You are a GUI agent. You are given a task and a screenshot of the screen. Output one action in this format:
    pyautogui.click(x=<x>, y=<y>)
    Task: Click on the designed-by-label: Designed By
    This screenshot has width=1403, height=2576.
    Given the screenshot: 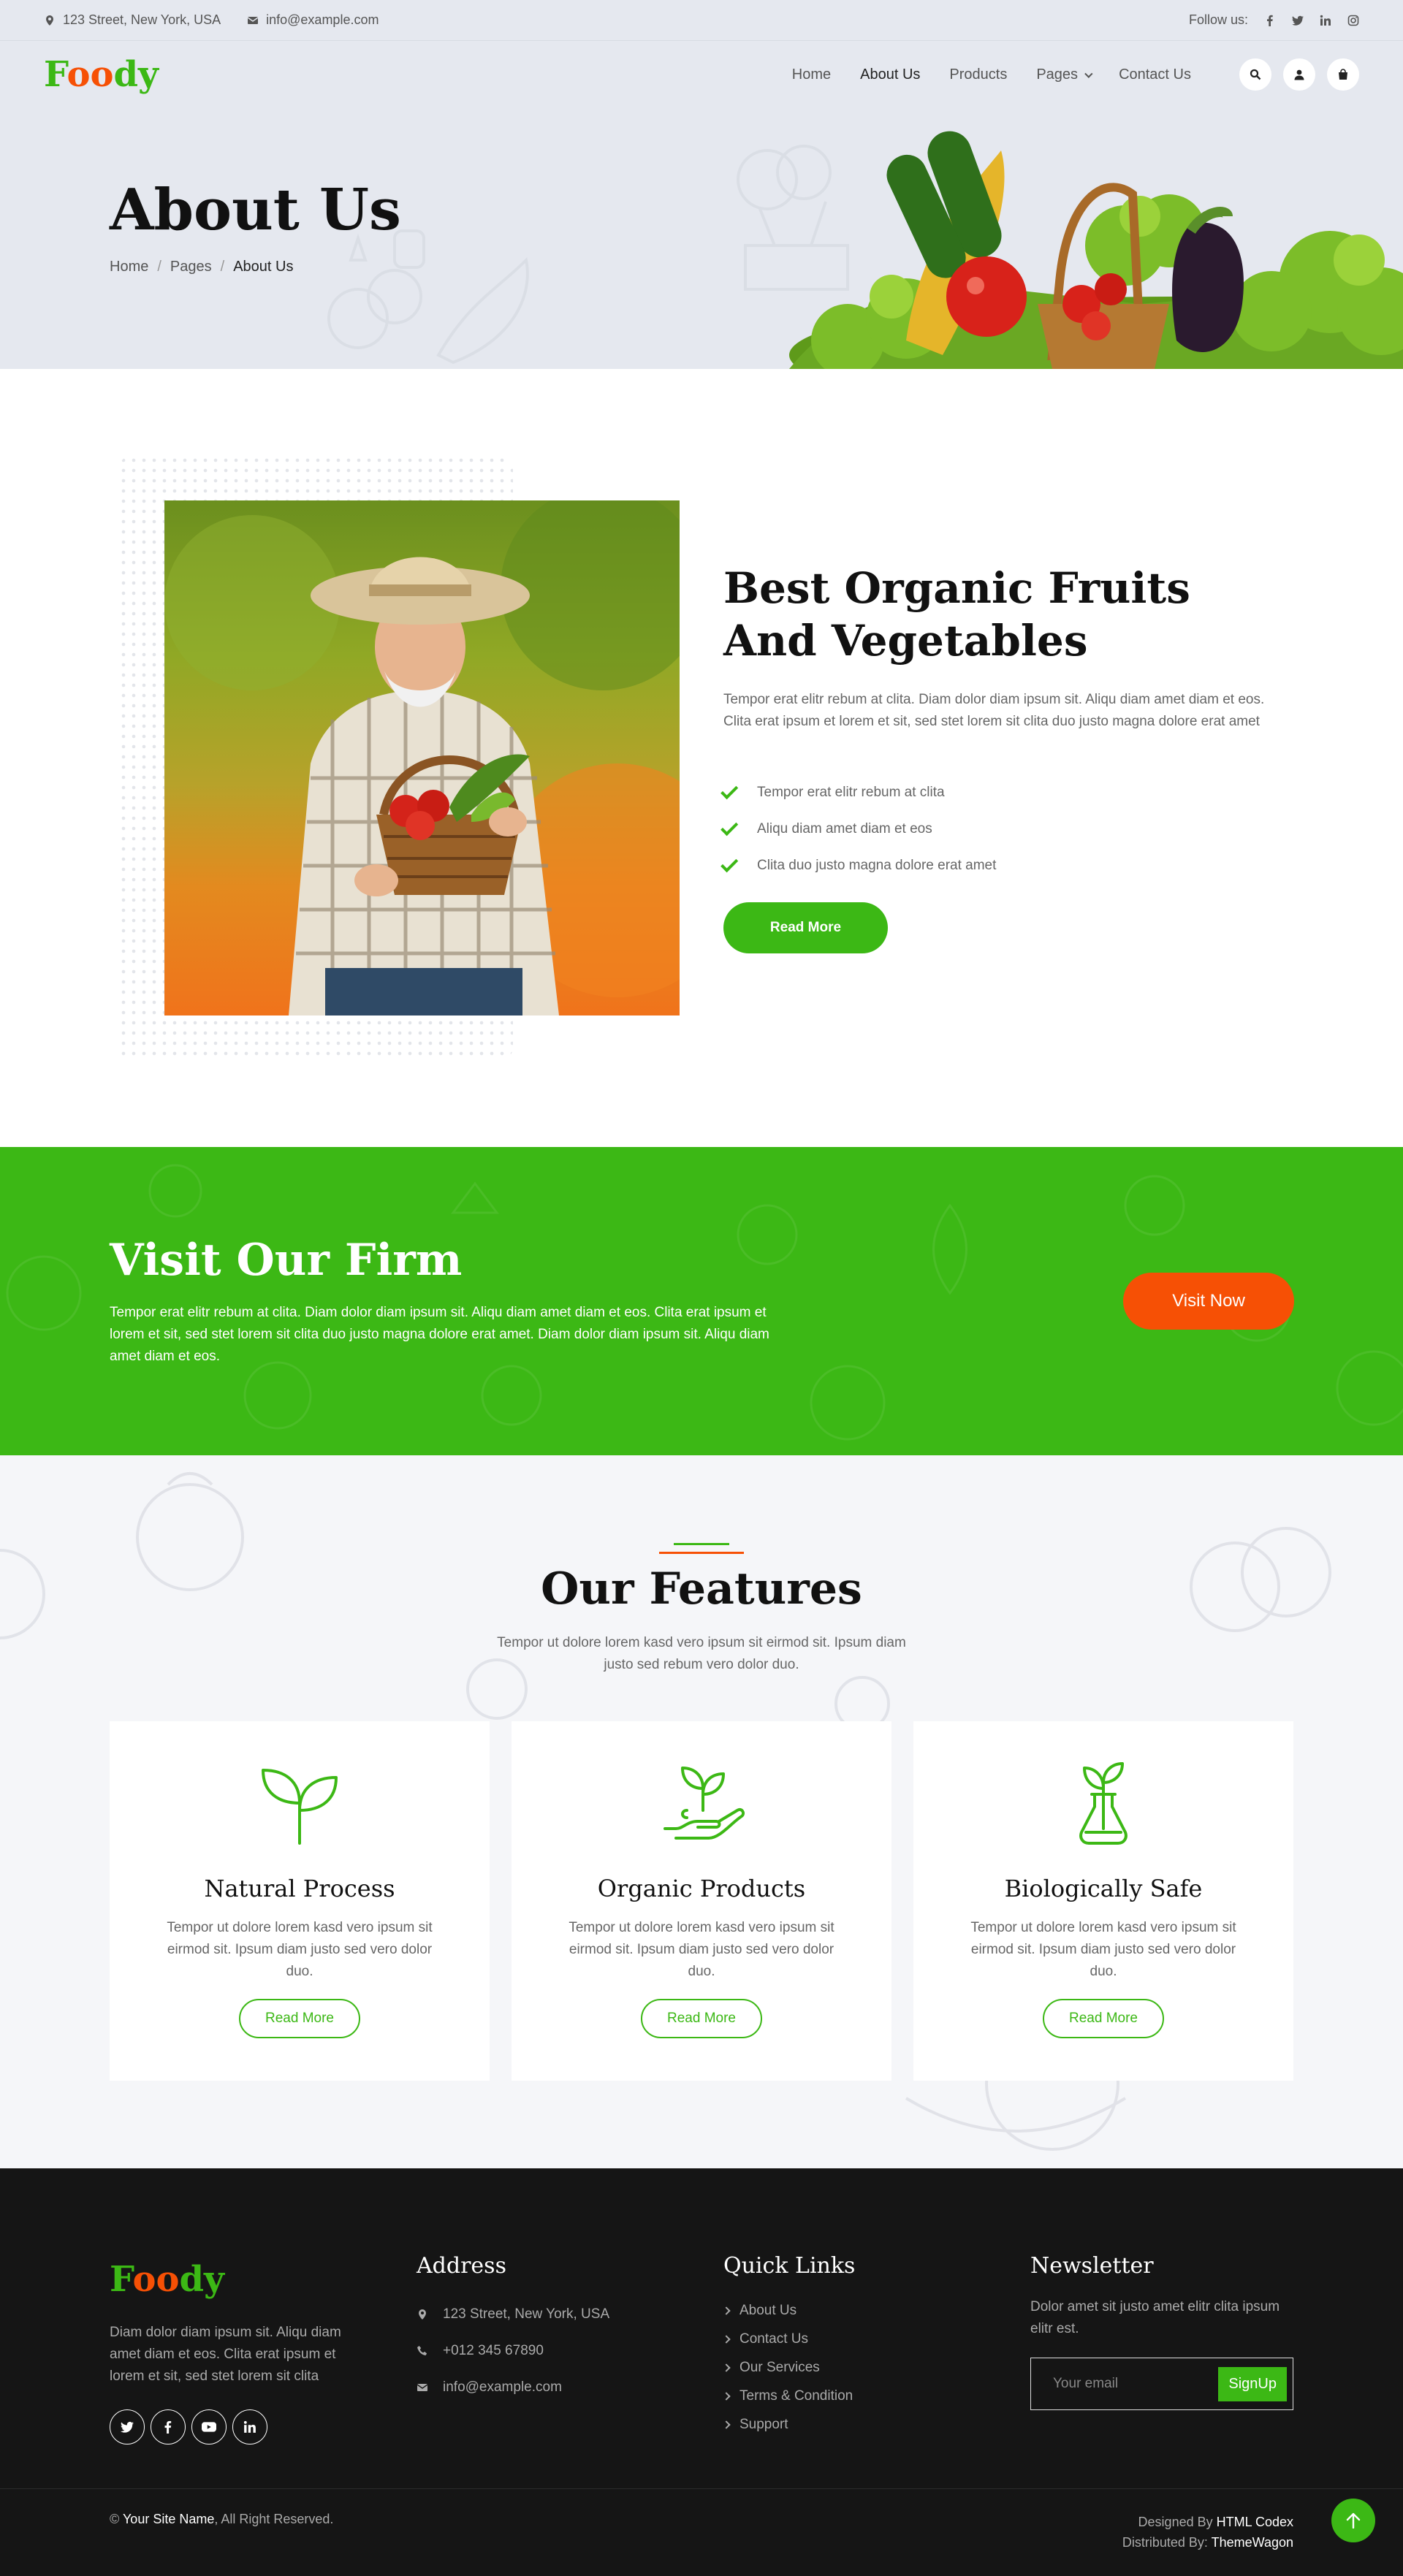 What is the action you would take?
    pyautogui.click(x=1175, y=2522)
    